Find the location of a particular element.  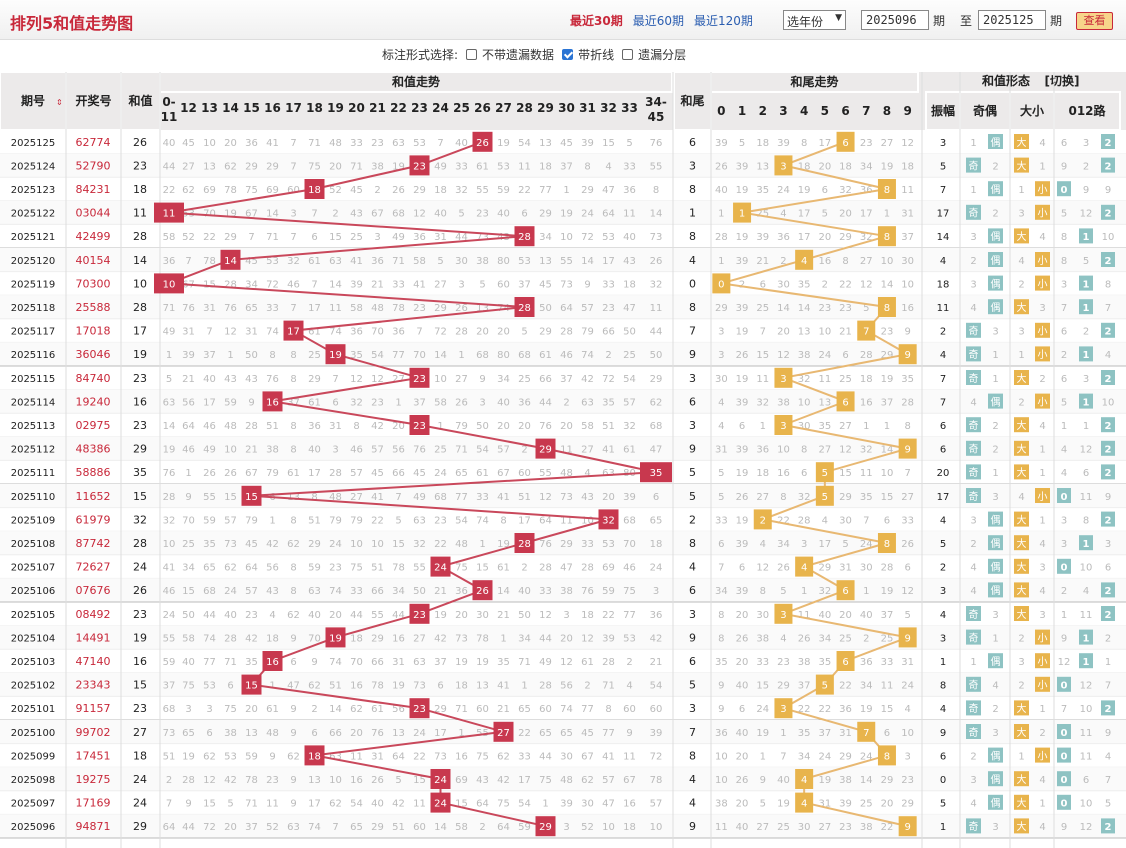

svg-text: 31 is located at coordinates (398, 662).